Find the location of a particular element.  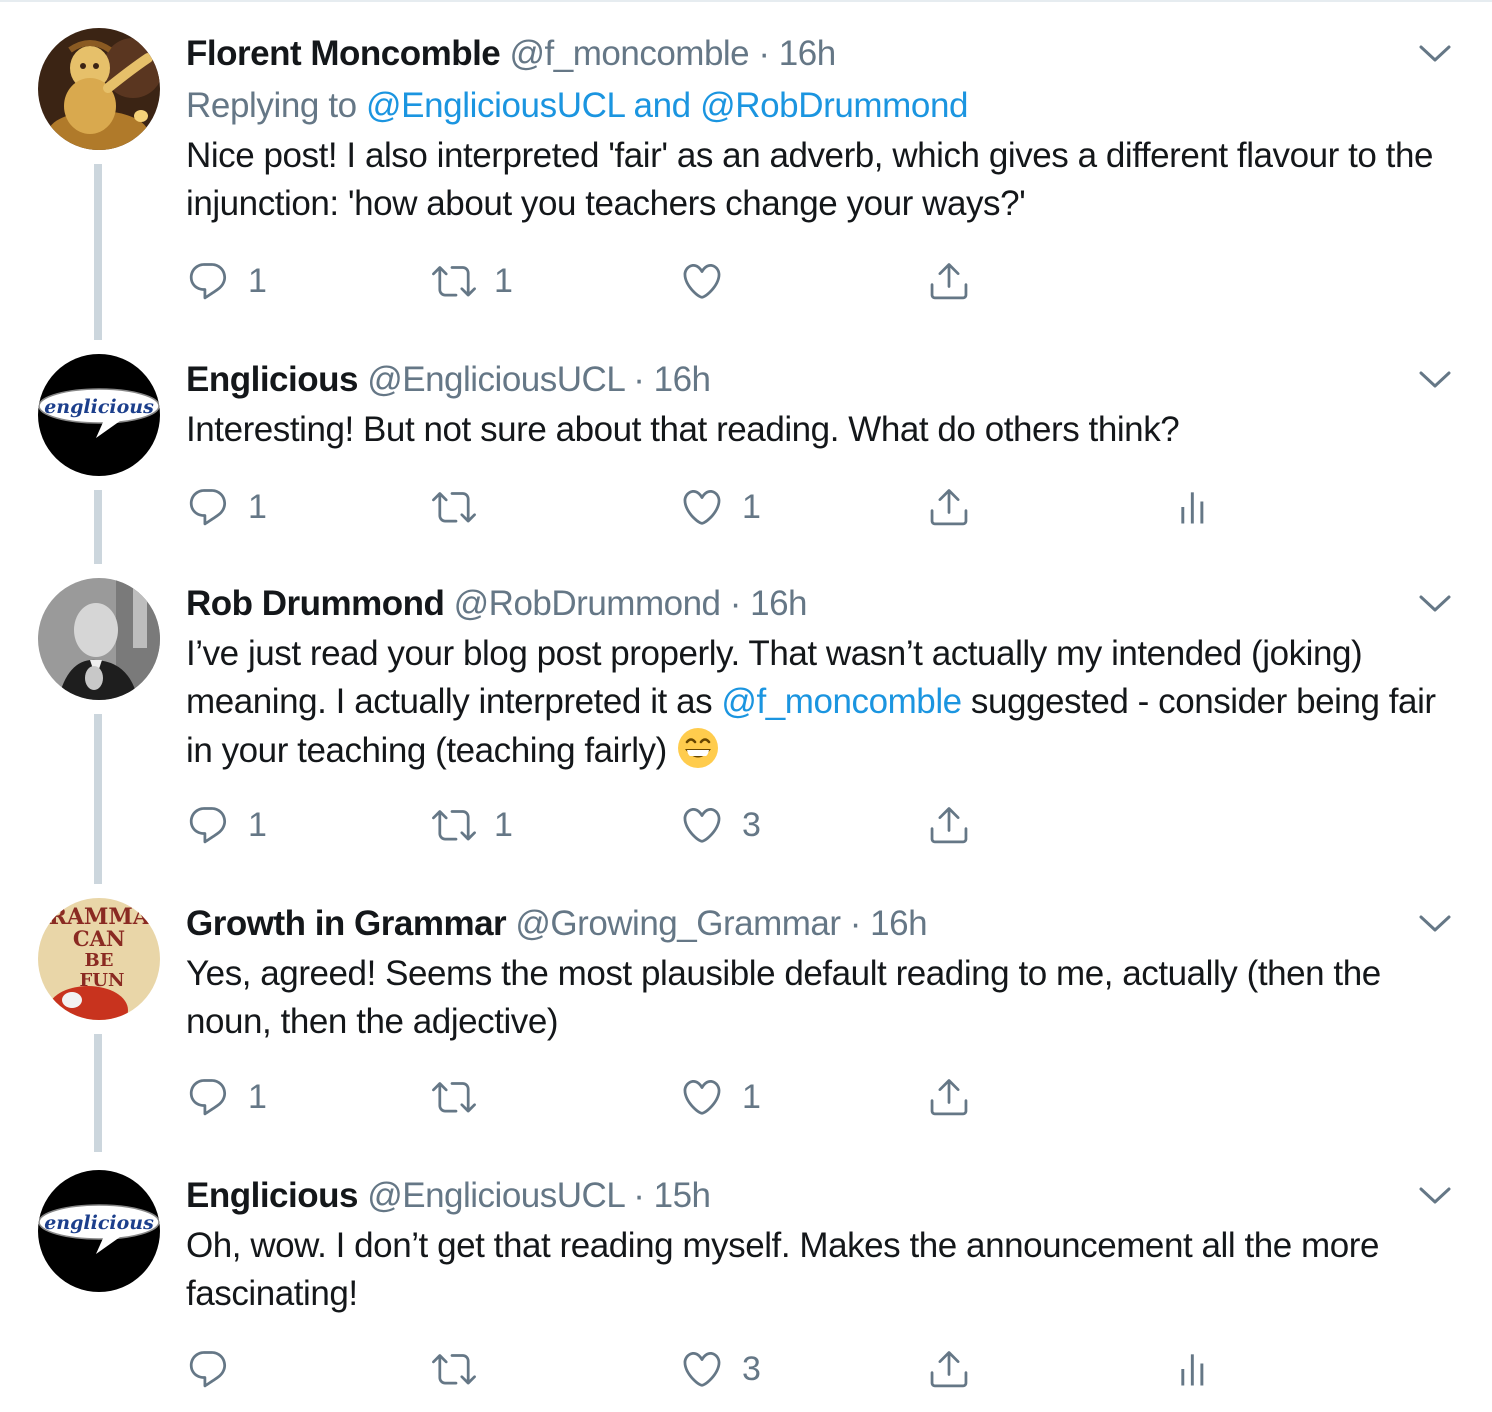

username: @f_moncomble is located at coordinates (630, 53).